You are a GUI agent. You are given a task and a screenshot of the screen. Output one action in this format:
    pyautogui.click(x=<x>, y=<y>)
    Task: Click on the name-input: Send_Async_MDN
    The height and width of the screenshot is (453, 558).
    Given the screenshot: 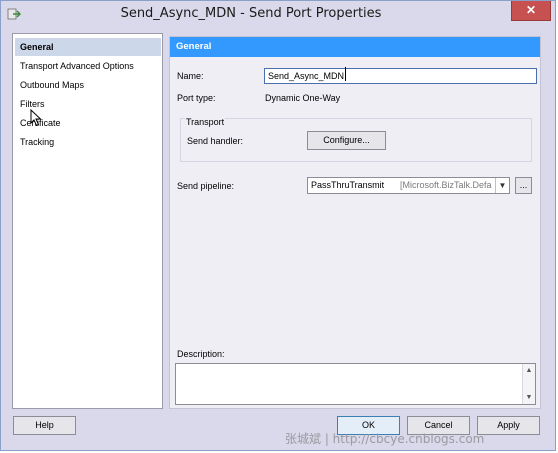 What is the action you would take?
    pyautogui.click(x=400, y=76)
    